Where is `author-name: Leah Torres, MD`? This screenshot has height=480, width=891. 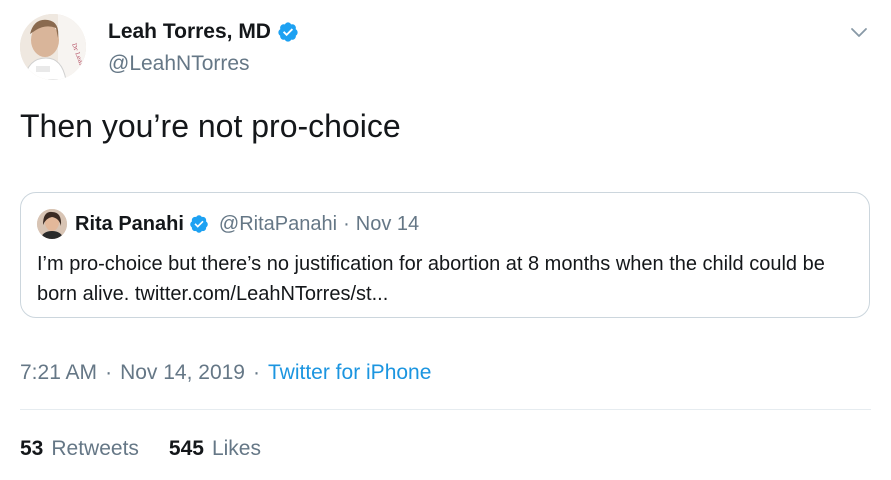 author-name: Leah Torres, MD is located at coordinates (189, 32).